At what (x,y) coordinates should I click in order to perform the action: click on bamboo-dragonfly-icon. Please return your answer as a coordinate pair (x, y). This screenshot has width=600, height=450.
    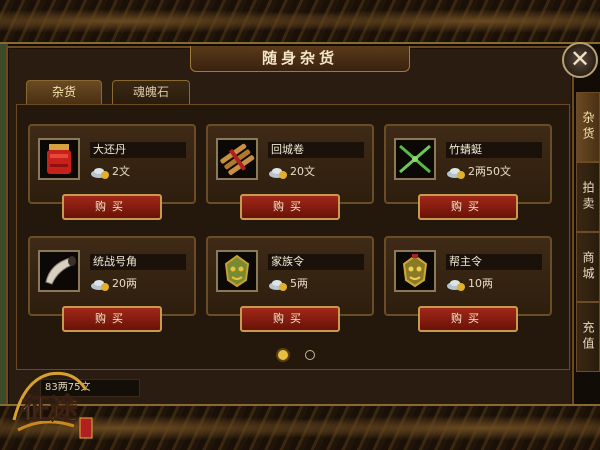
    Looking at the image, I should click on (415, 159).